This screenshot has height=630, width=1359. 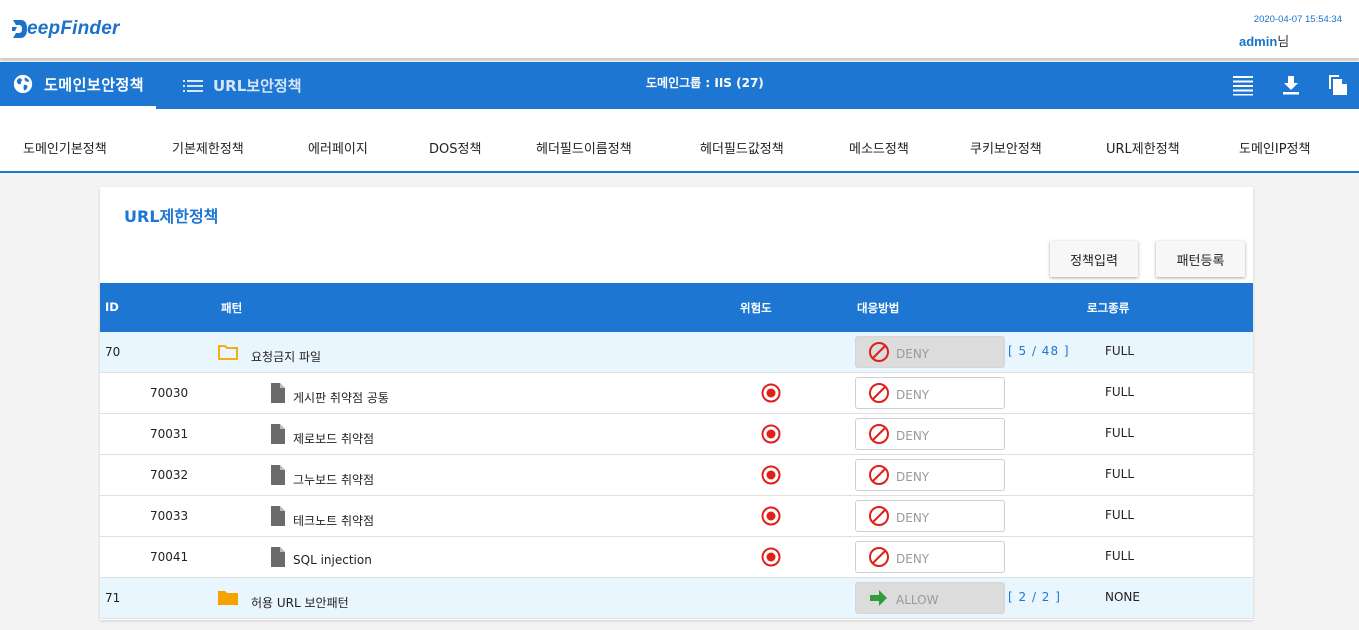 What do you see at coordinates (1274, 147) in the screenshot?
I see `tab-domain-ip-policy: 도메인IP정책` at bounding box center [1274, 147].